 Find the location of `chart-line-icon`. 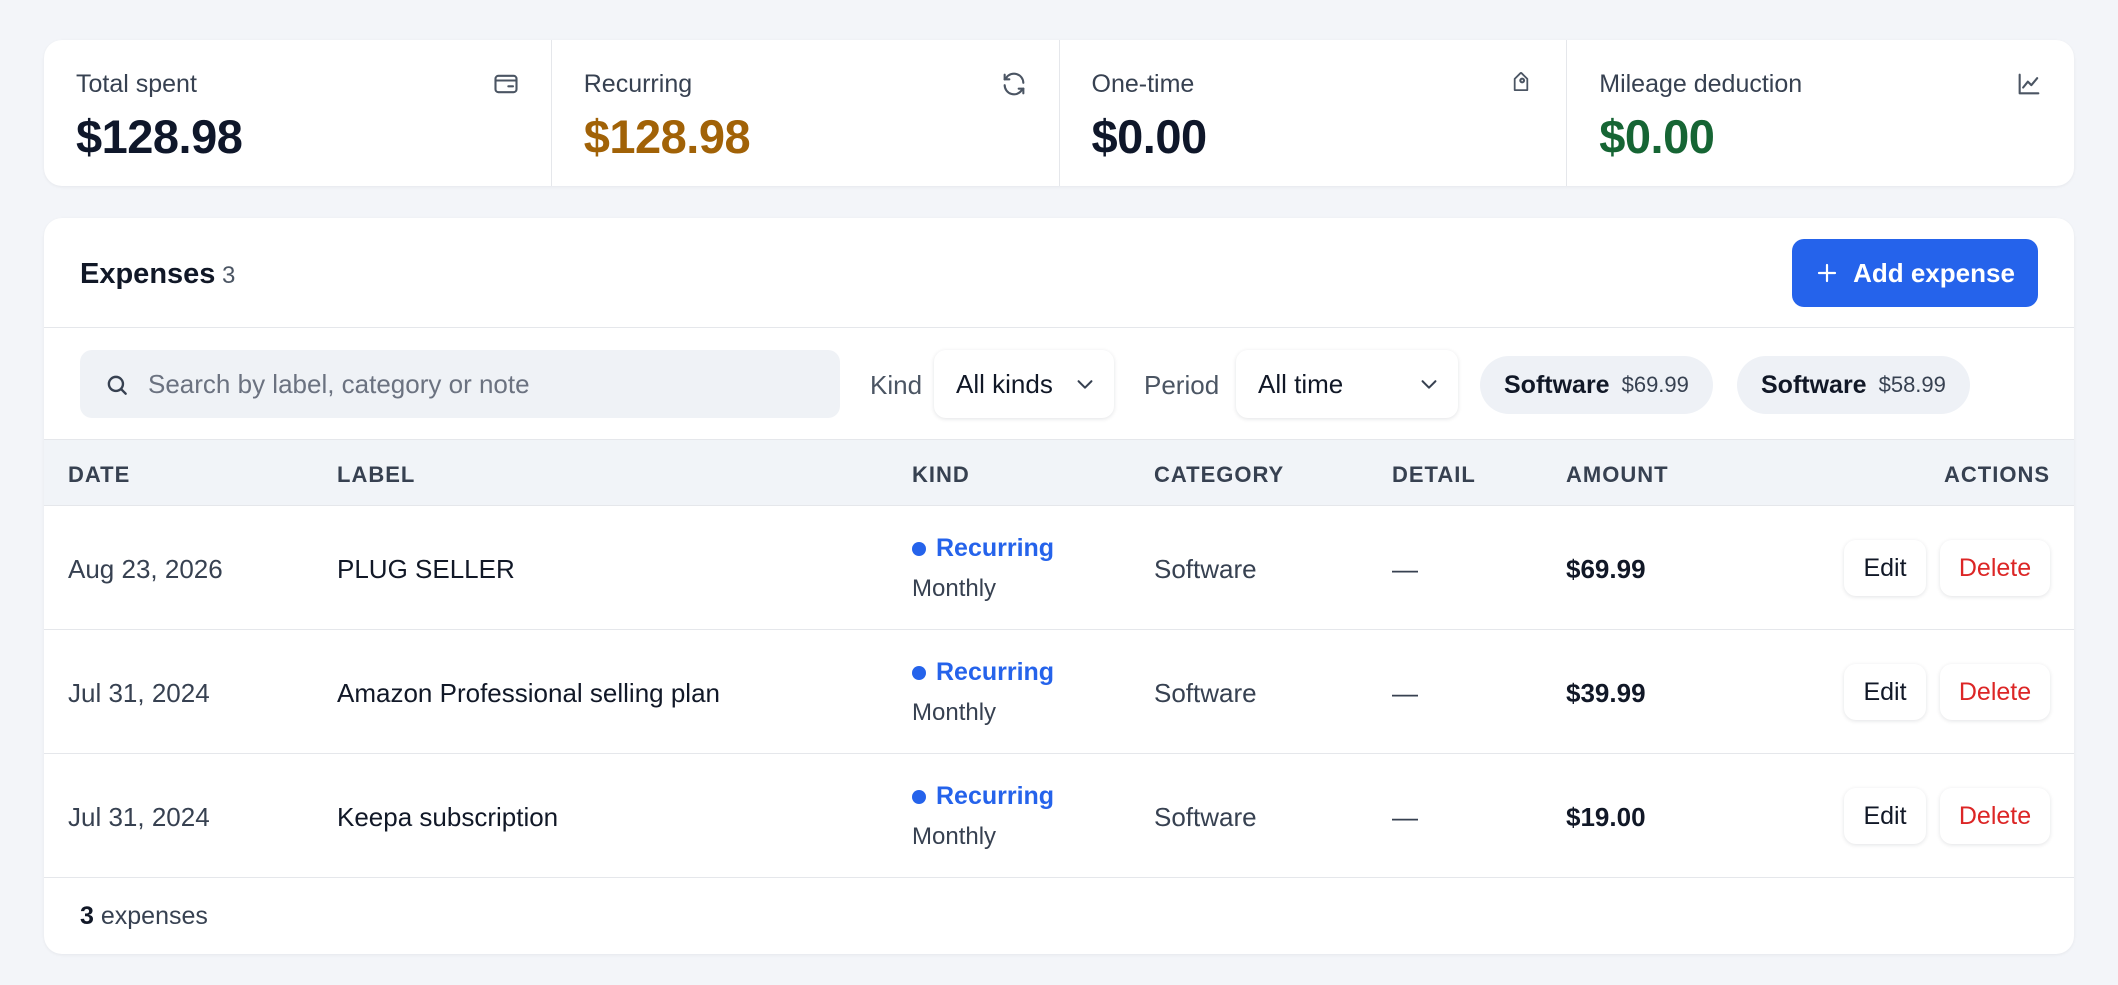

chart-line-icon is located at coordinates (2029, 84).